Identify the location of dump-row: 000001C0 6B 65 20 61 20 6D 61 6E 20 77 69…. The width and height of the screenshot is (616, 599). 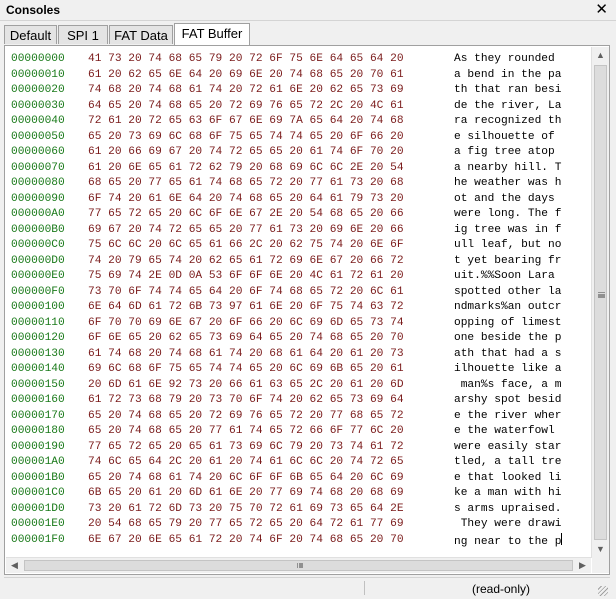
(298, 494).